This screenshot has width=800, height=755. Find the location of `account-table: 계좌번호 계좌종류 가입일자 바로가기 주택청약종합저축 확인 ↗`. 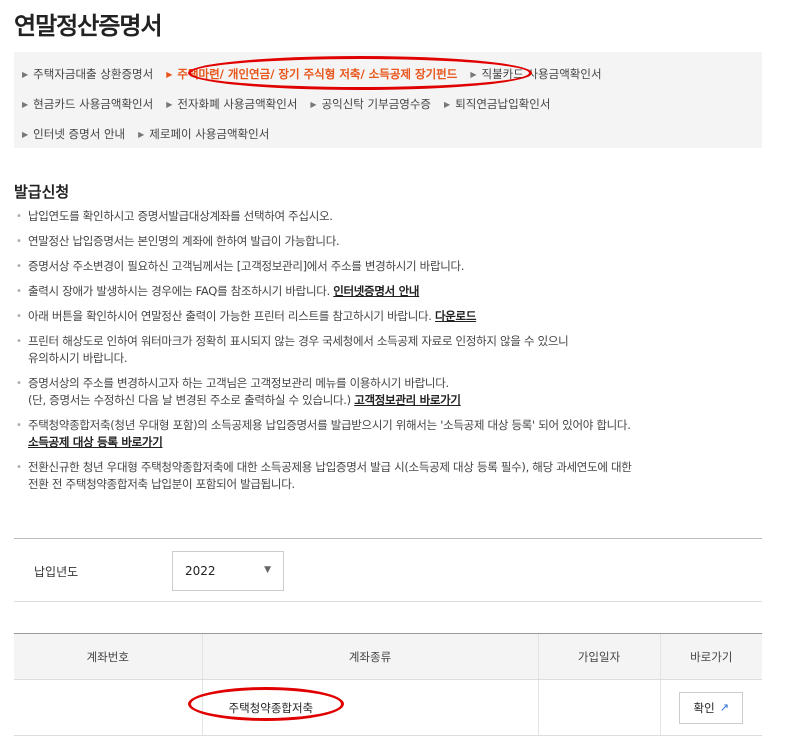

account-table: 계좌번호 계좌종류 가입일자 바로가기 주택청약종합저축 확인 ↗ is located at coordinates (388, 684).